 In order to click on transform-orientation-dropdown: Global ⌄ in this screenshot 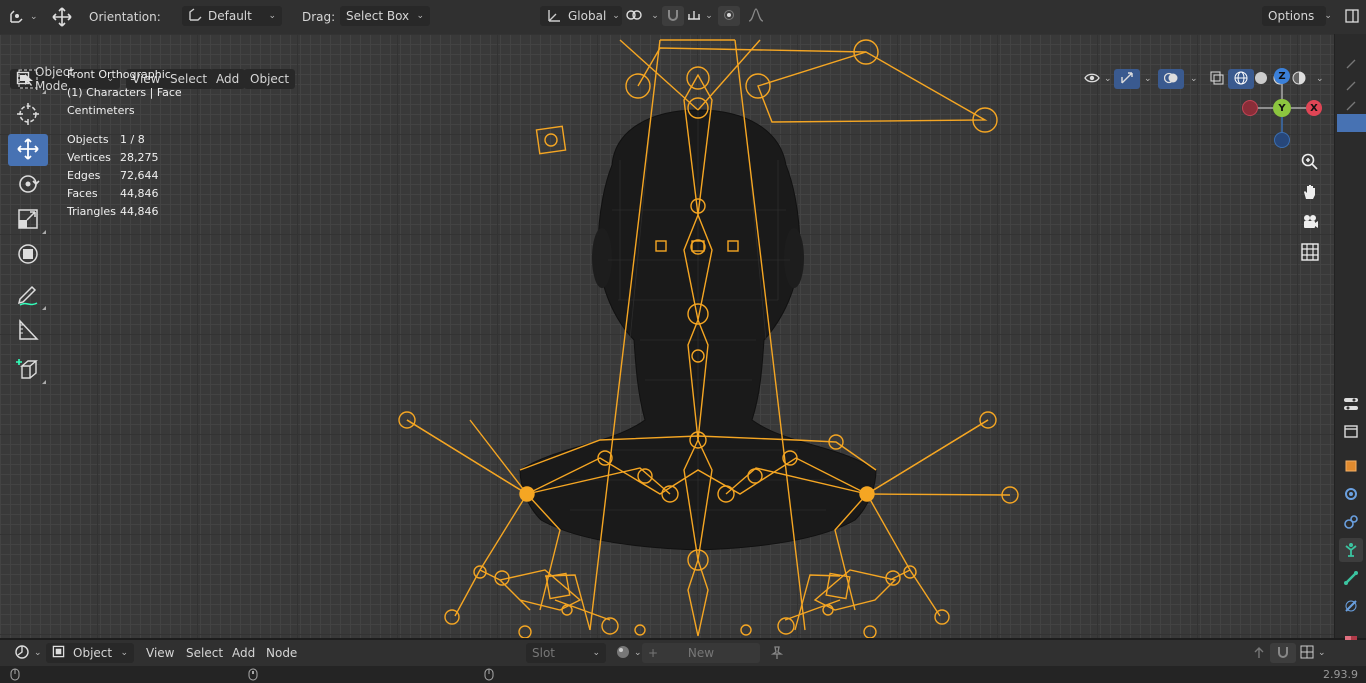, I will do `click(581, 16)`.